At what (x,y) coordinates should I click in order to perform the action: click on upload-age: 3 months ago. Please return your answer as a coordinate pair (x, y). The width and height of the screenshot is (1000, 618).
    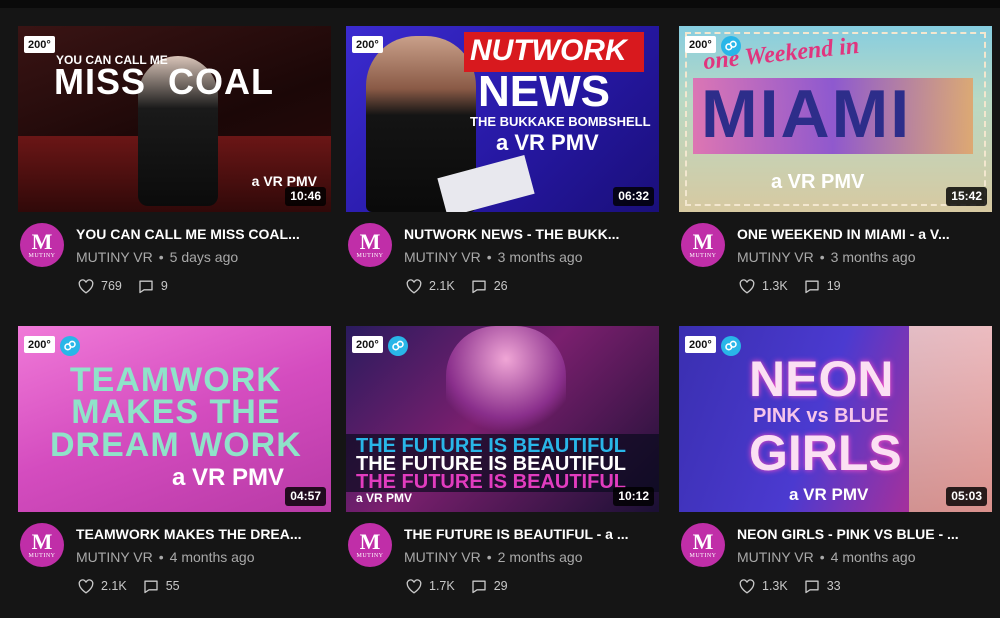
    Looking at the image, I should click on (540, 257).